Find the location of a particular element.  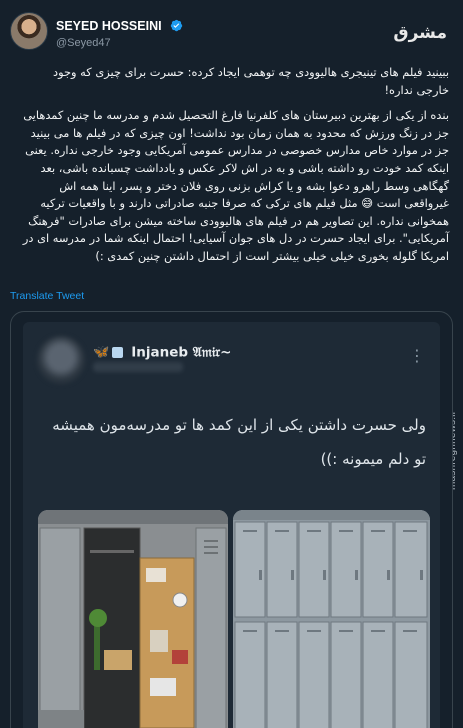

avatar is located at coordinates (29, 31).